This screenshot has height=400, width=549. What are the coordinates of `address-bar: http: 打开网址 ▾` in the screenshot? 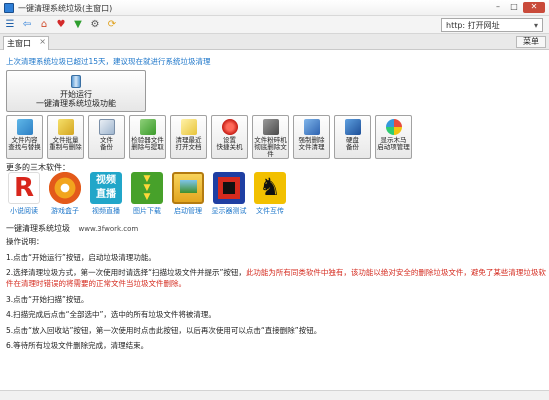 It's located at (492, 25).